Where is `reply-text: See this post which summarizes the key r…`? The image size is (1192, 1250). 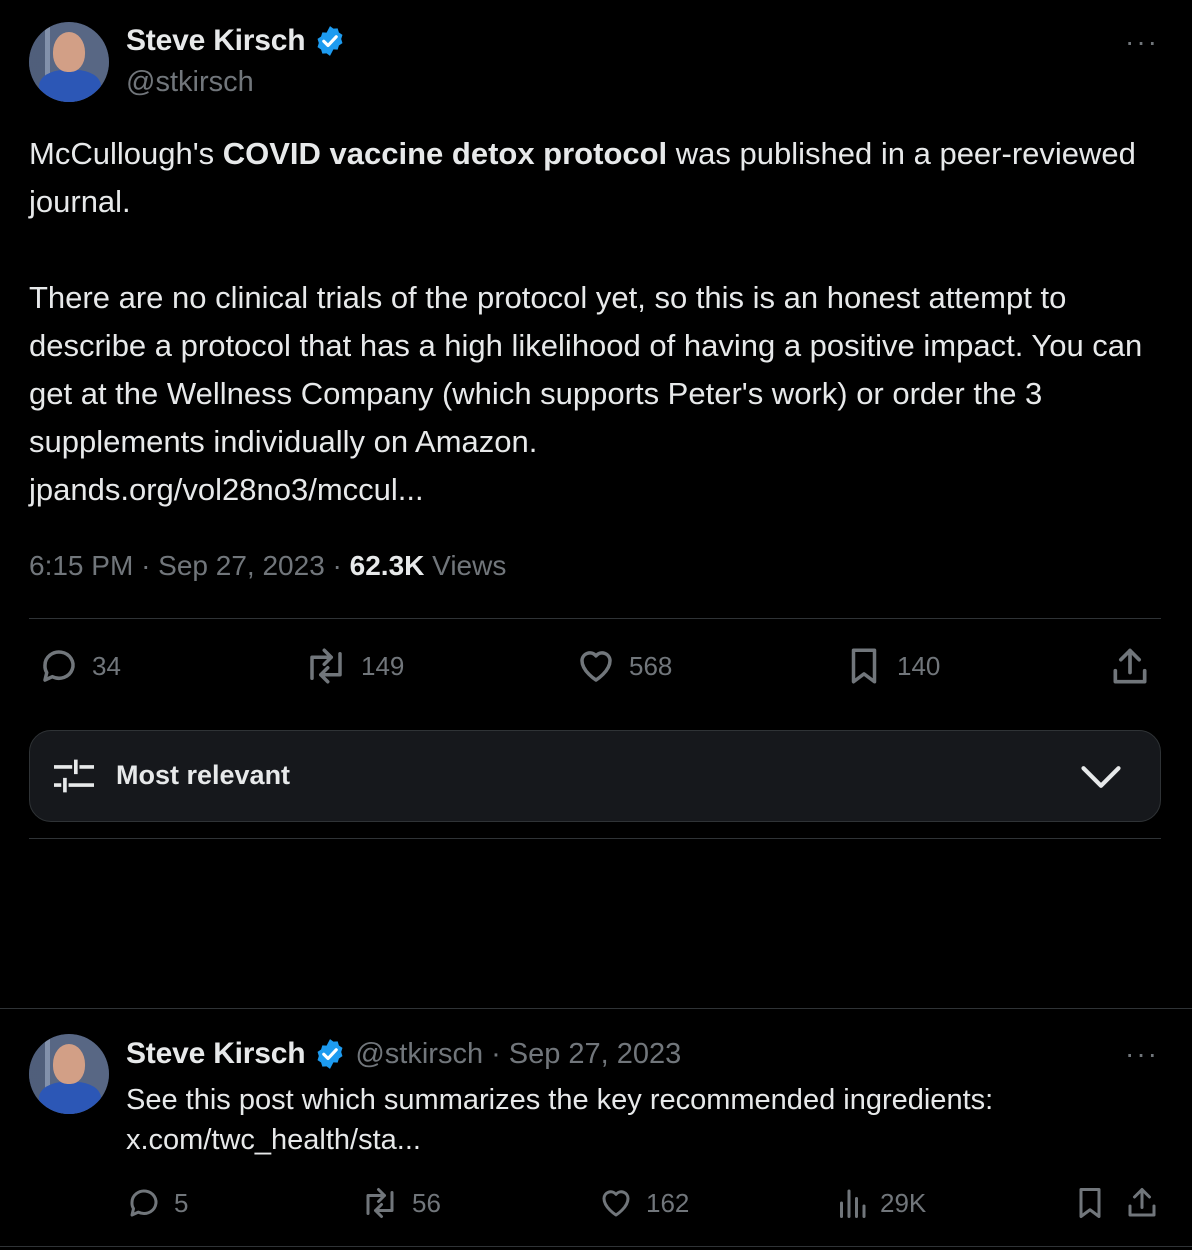
reply-text: See this post which summarizes the key r… is located at coordinates (560, 1100).